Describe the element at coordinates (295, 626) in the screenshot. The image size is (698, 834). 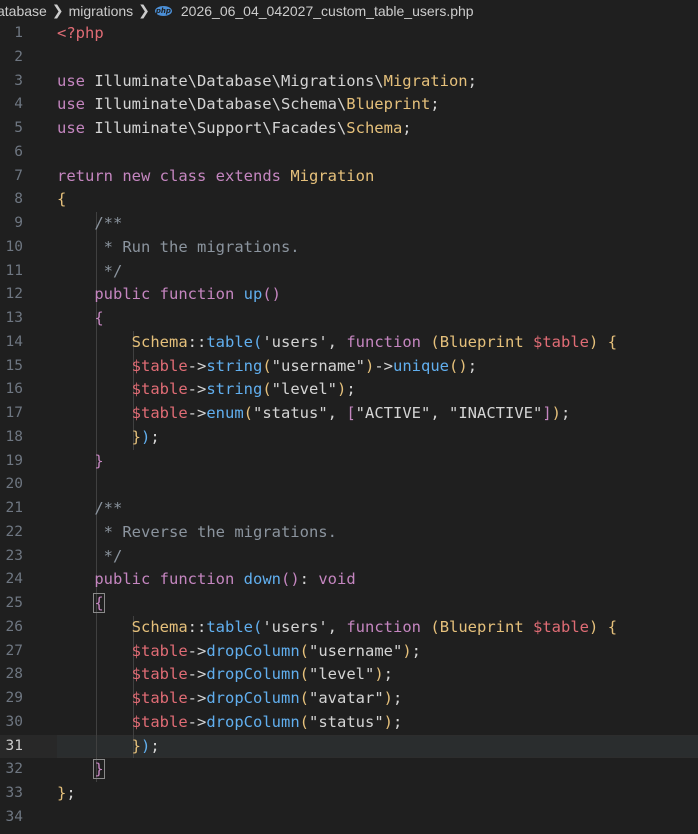
I see `code-token: 'users'` at that location.